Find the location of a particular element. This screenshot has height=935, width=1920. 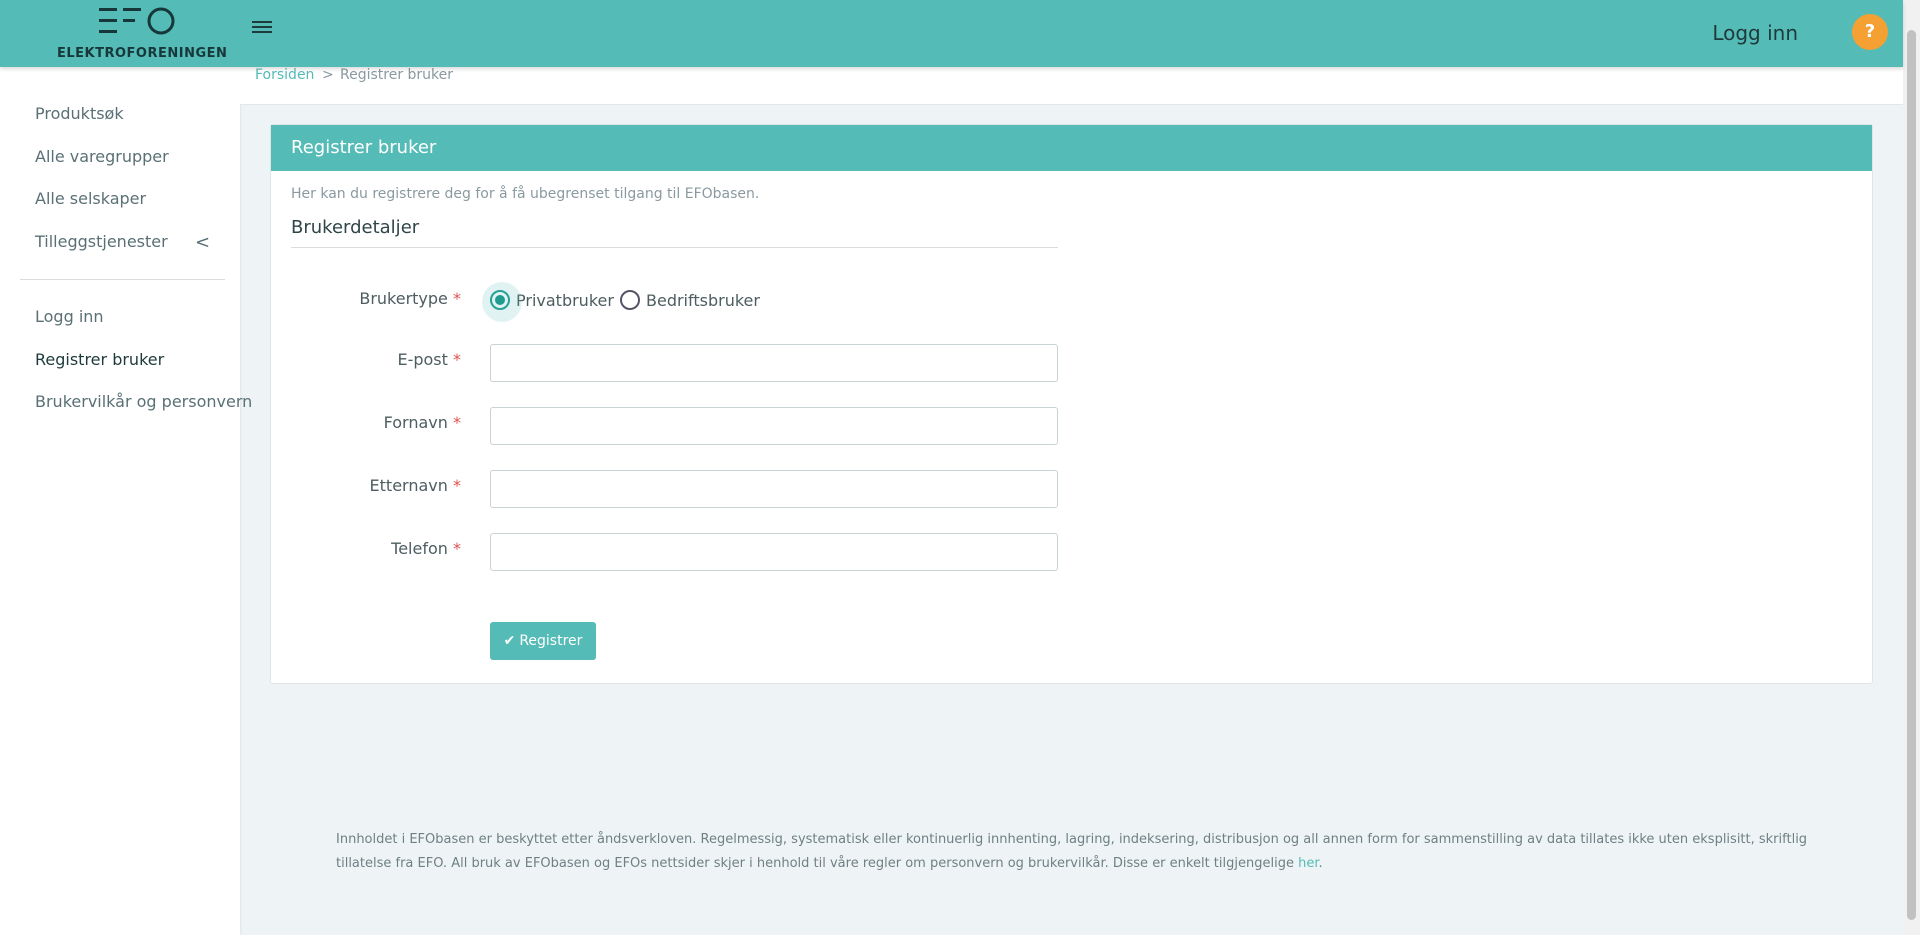

sidebar-item-tilleggstjenester: Tilleggstjenester is located at coordinates (101, 241).